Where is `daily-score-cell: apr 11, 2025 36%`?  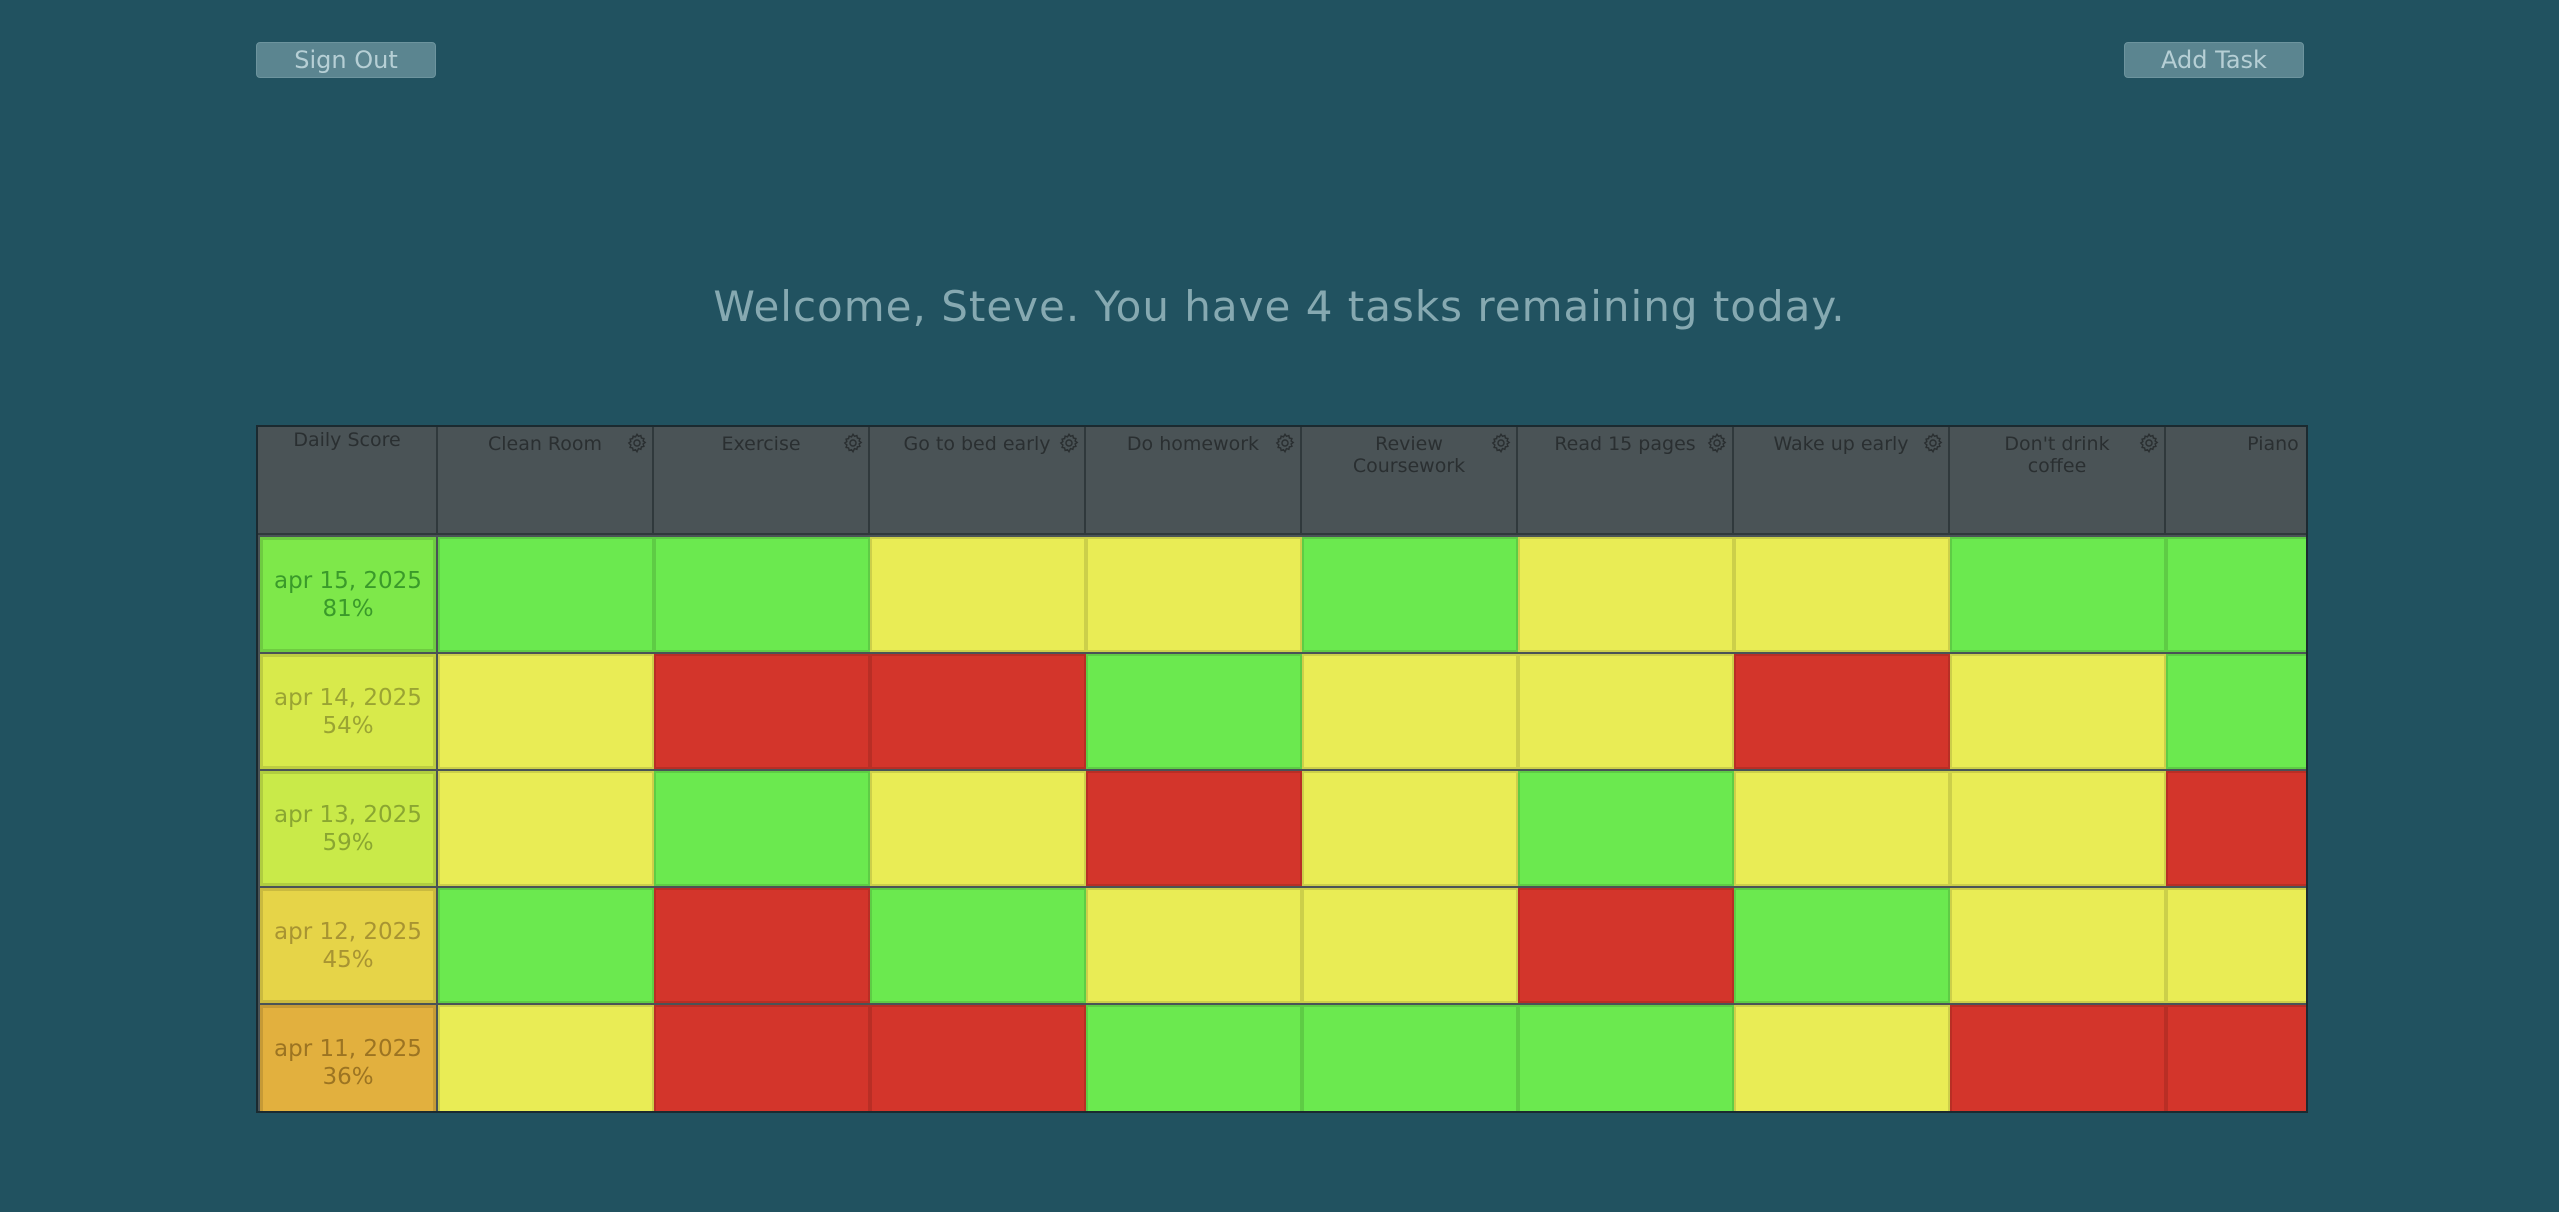
daily-score-cell: apr 11, 2025 36% is located at coordinates (348, 1058).